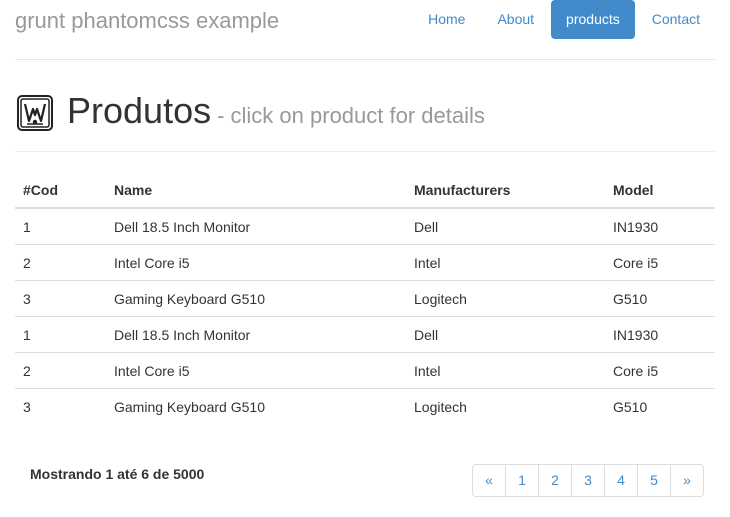 This screenshot has height=517, width=730. I want to click on pagination-page-2: 2, so click(554, 480).